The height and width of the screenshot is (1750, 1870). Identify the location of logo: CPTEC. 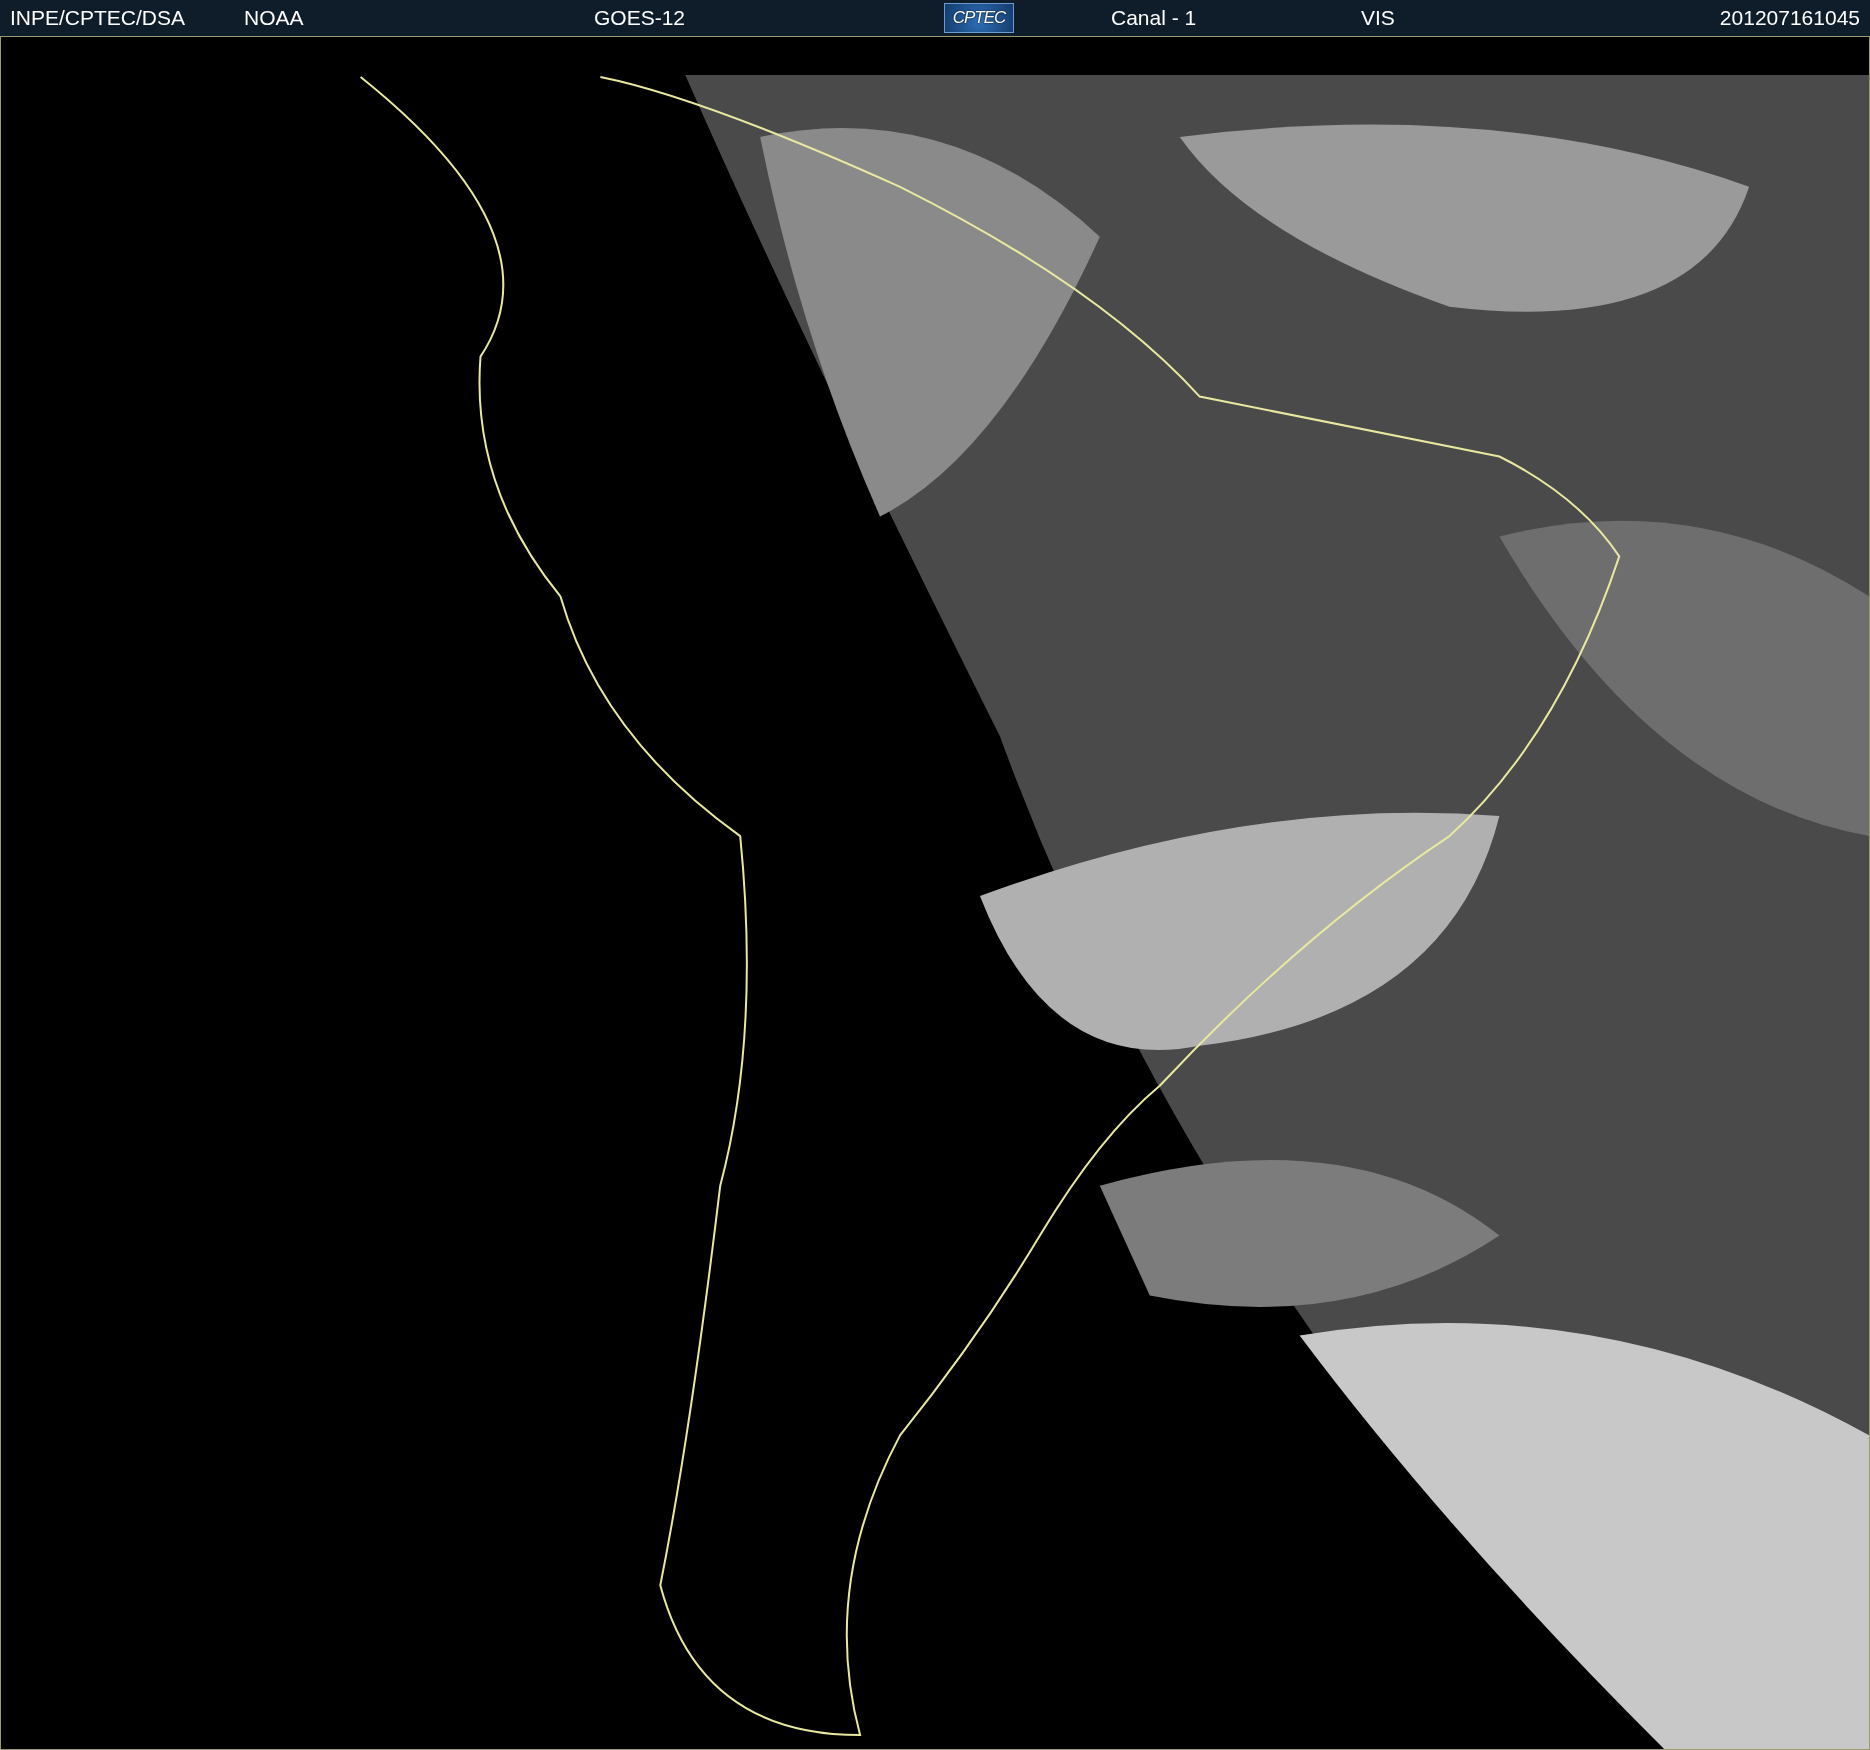
(979, 18).